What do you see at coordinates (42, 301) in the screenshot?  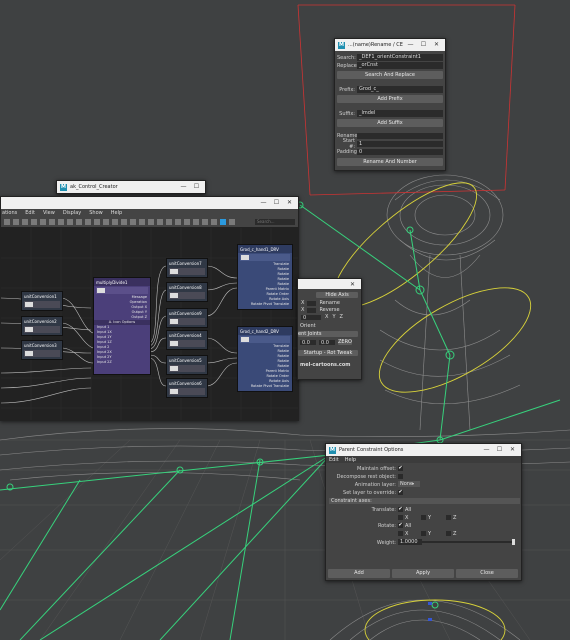 I see `node-unit-conversion-1: unitConversion1` at bounding box center [42, 301].